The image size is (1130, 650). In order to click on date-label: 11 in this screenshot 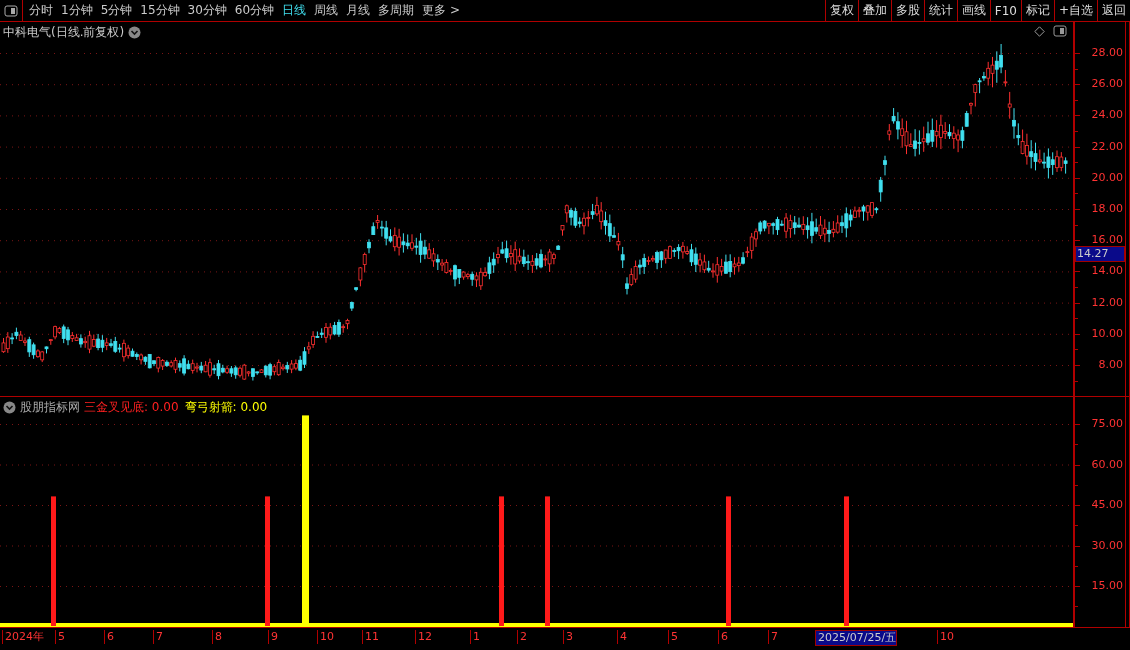, I will do `click(370, 637)`.